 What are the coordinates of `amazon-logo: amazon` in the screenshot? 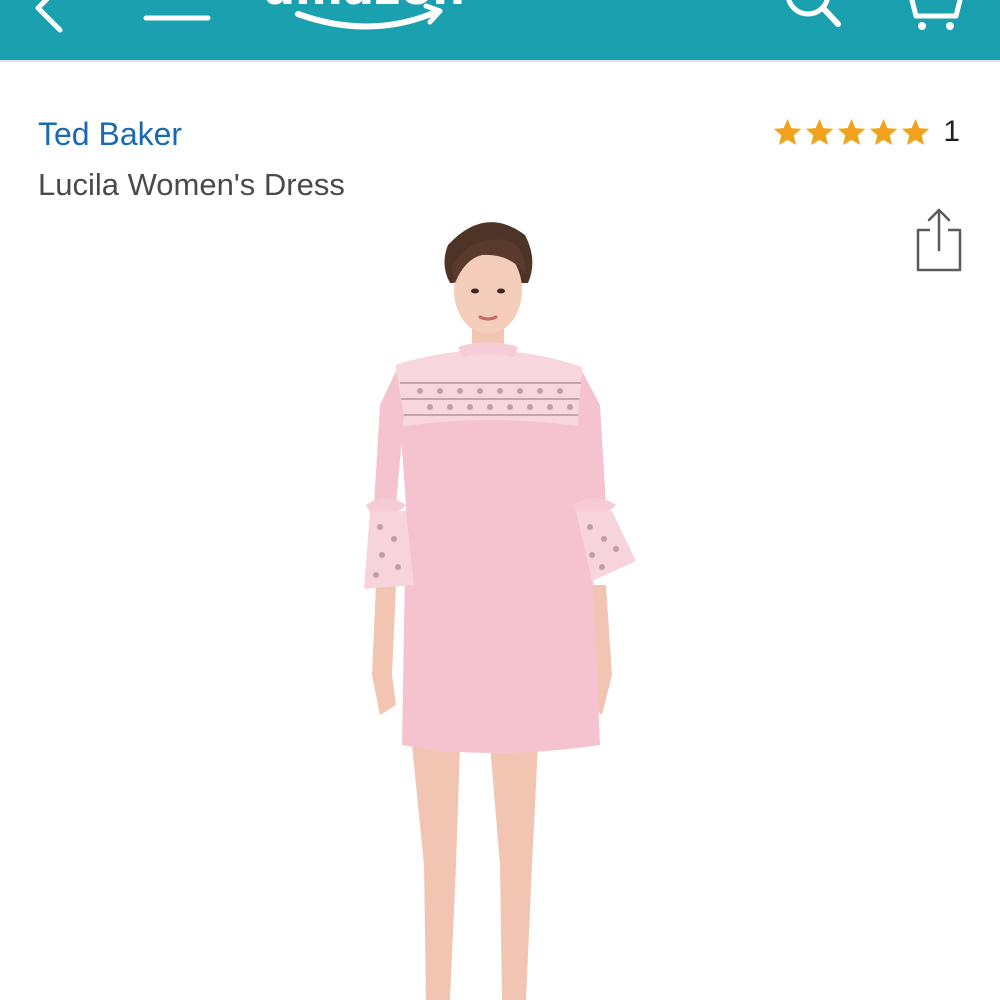 It's located at (380, 20).